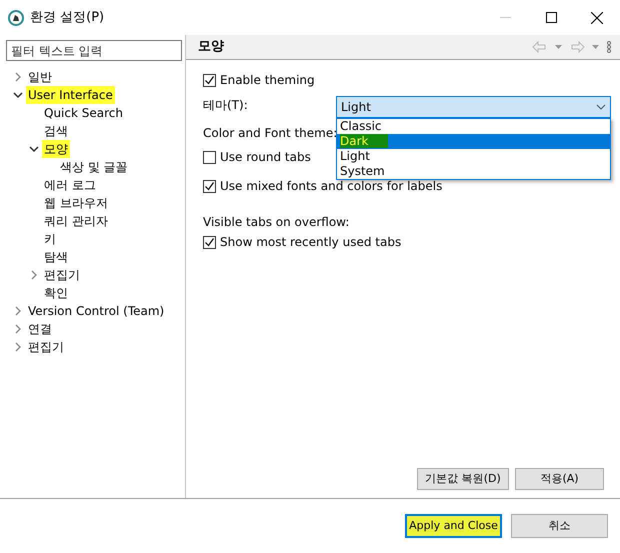 The height and width of the screenshot is (553, 620). I want to click on tree-item: 키, so click(50, 239).